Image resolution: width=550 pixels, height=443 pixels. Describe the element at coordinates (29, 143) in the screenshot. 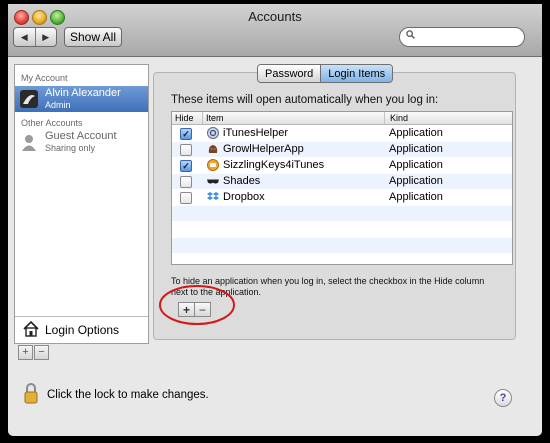

I see `guest-user-icon` at that location.